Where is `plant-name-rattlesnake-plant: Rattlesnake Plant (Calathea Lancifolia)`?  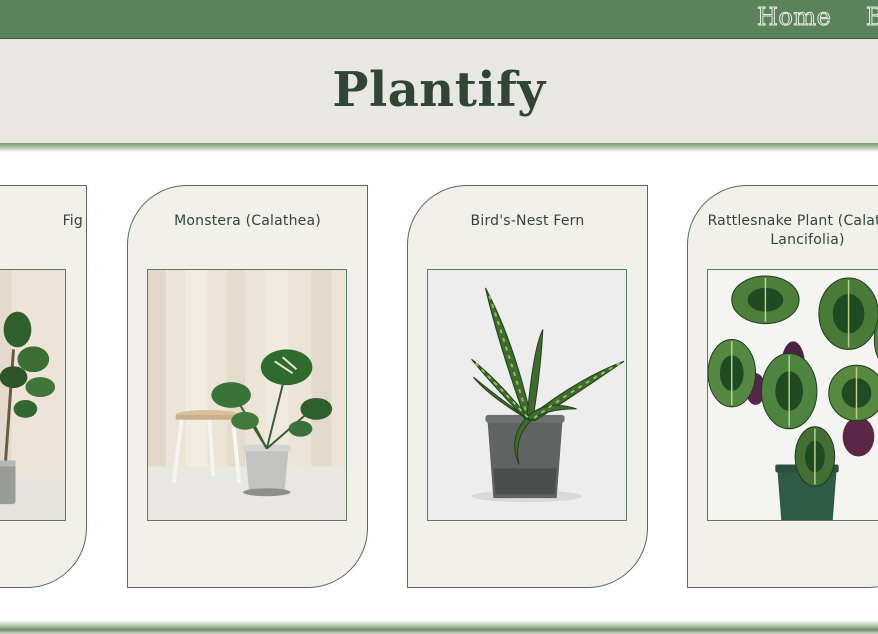
plant-name-rattlesnake-plant: Rattlesnake Plant (Calathea Lancifolia) is located at coordinates (792, 230).